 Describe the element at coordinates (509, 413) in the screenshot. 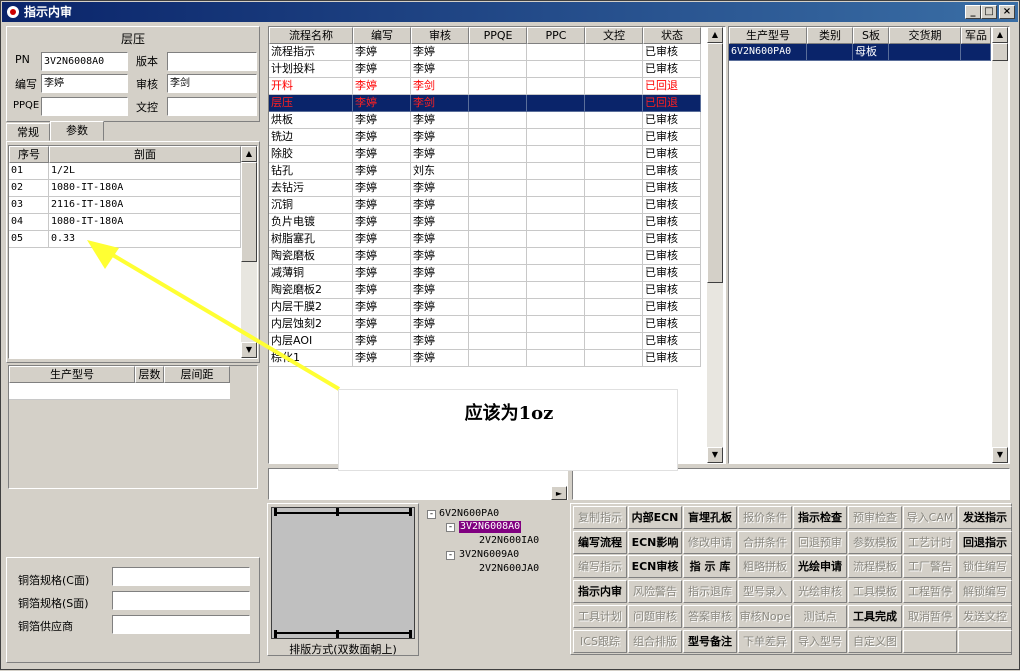

I see `annotation-text: 应该为1oz` at that location.